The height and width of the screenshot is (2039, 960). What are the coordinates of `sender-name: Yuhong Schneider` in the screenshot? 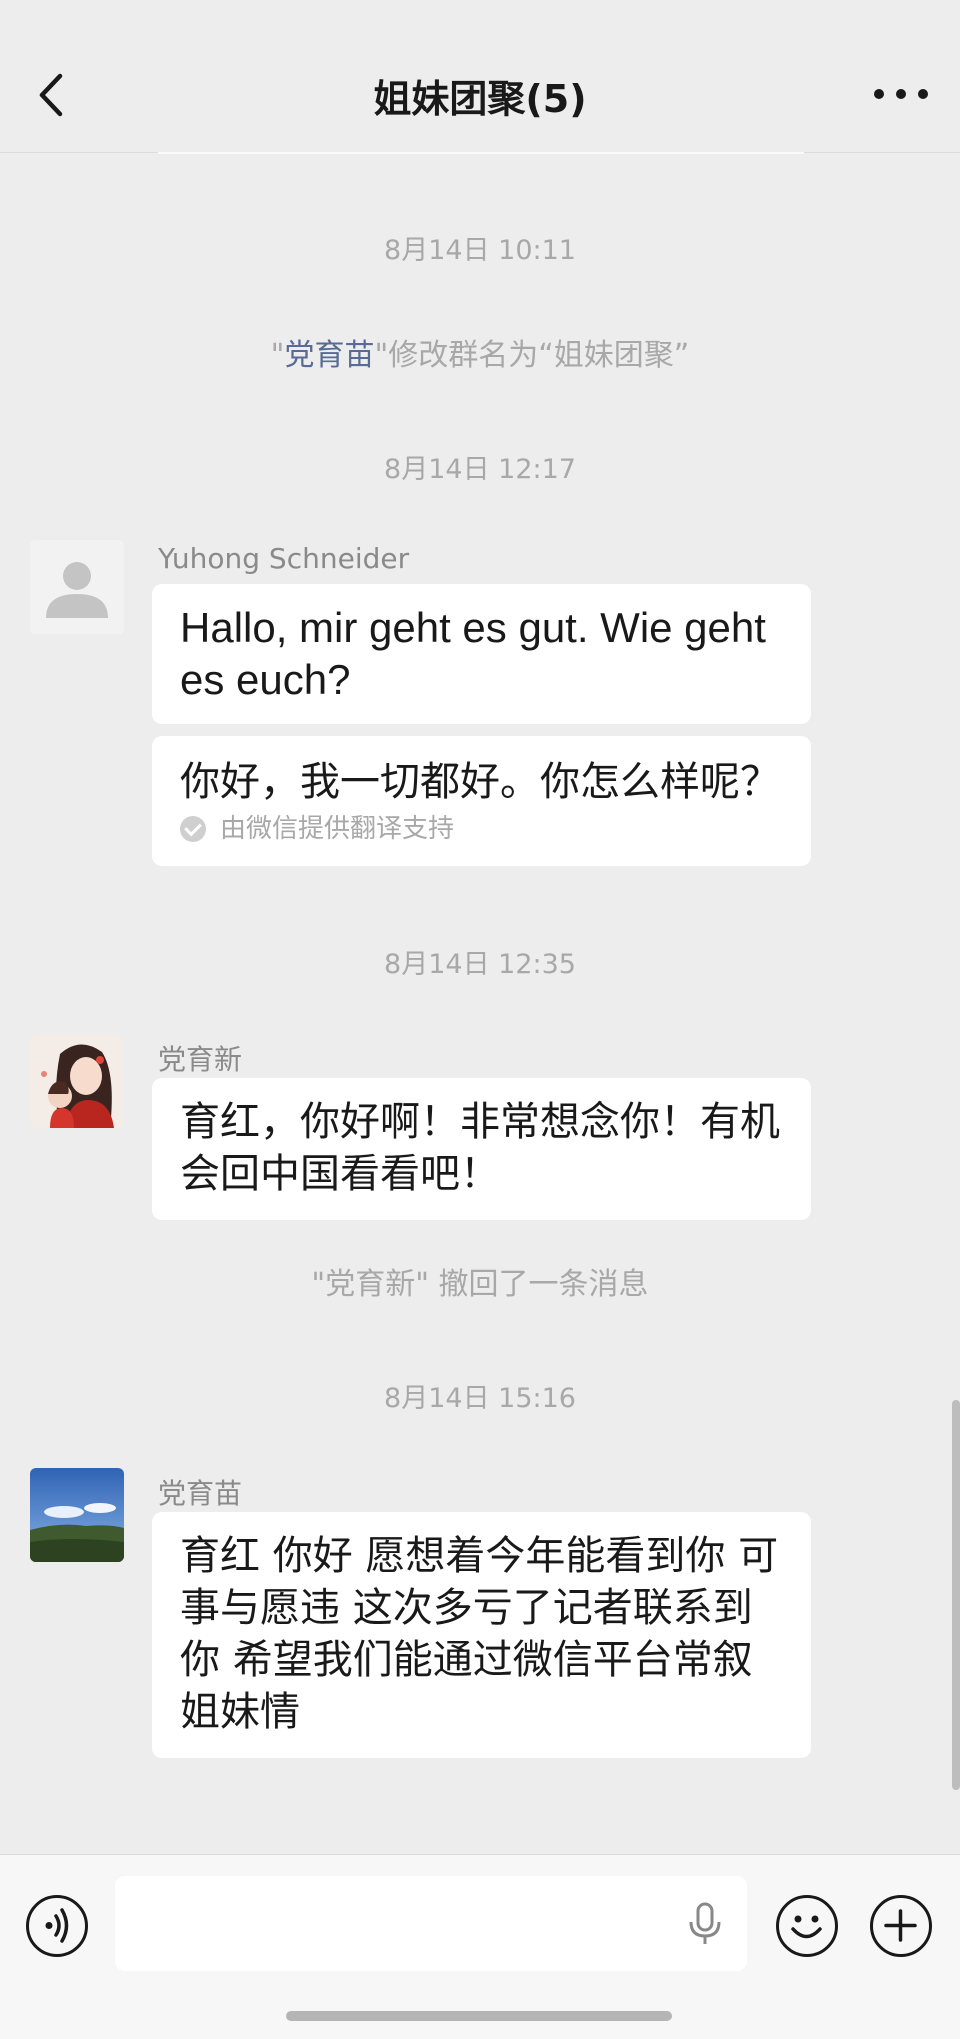 It's located at (284, 558).